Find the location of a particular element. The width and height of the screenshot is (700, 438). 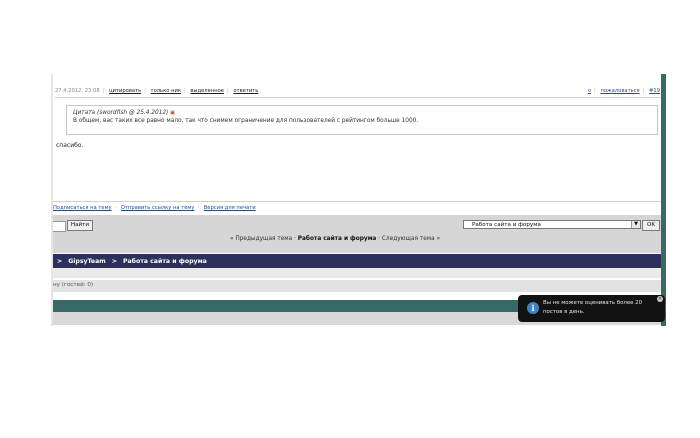

post-bottom-divider is located at coordinates (357, 201).